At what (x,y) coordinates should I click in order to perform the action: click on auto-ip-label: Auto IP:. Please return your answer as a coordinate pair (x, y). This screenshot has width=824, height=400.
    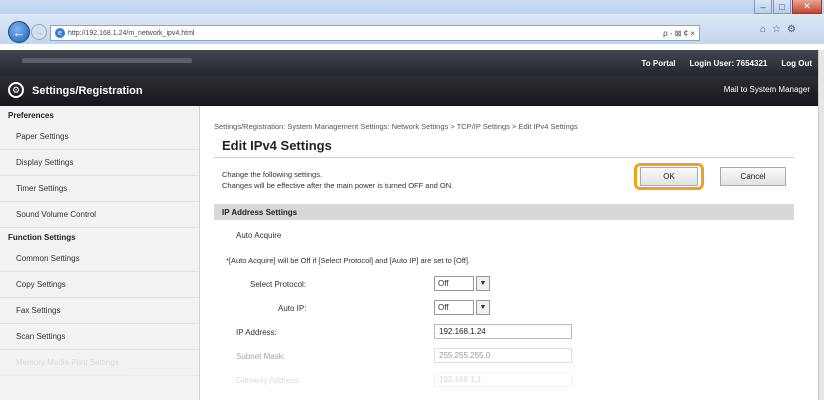
    Looking at the image, I should click on (292, 308).